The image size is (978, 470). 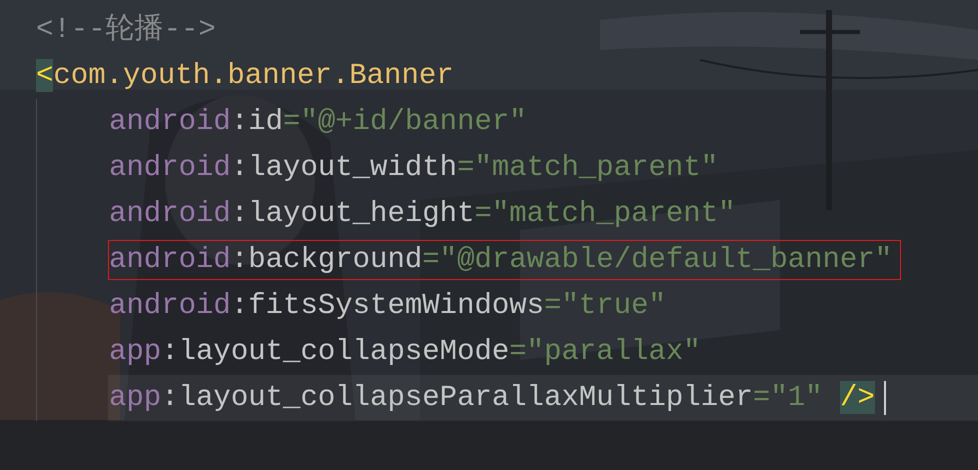 I want to click on code-line: android:layout_height="match_parent", so click(x=422, y=214).